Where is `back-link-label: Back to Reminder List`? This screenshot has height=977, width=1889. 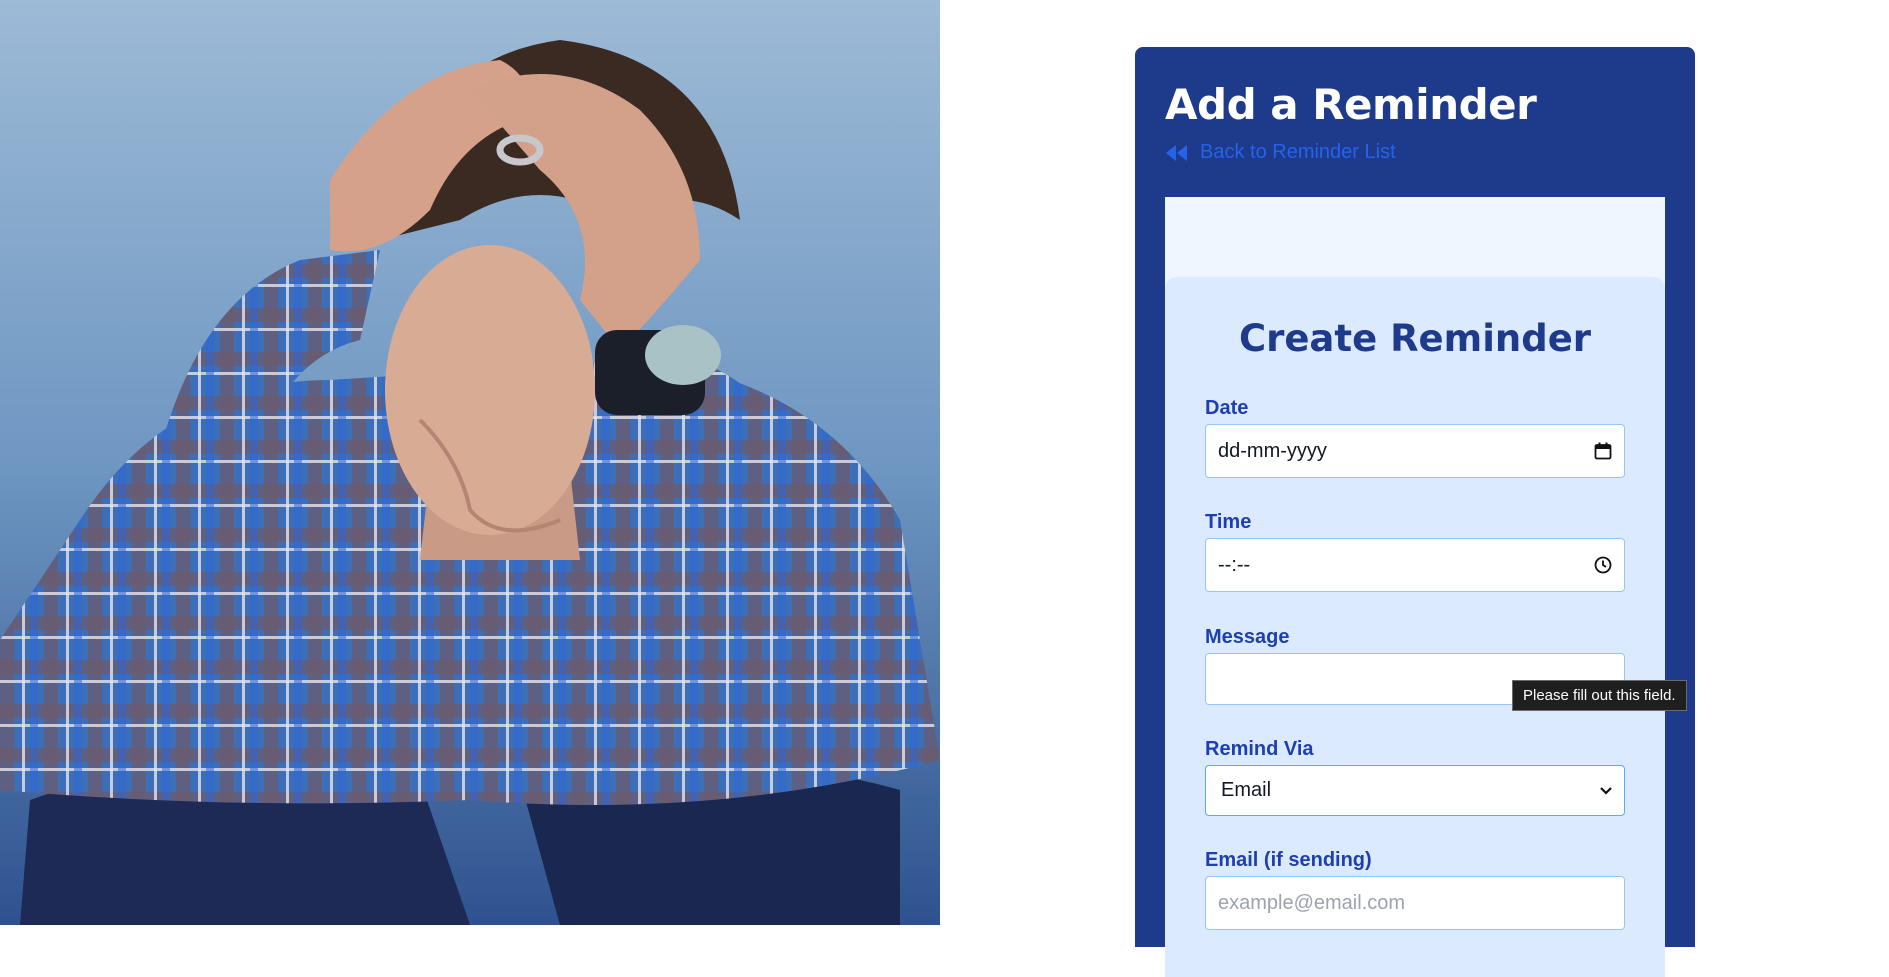
back-link-label: Back to Reminder List is located at coordinates (1298, 152).